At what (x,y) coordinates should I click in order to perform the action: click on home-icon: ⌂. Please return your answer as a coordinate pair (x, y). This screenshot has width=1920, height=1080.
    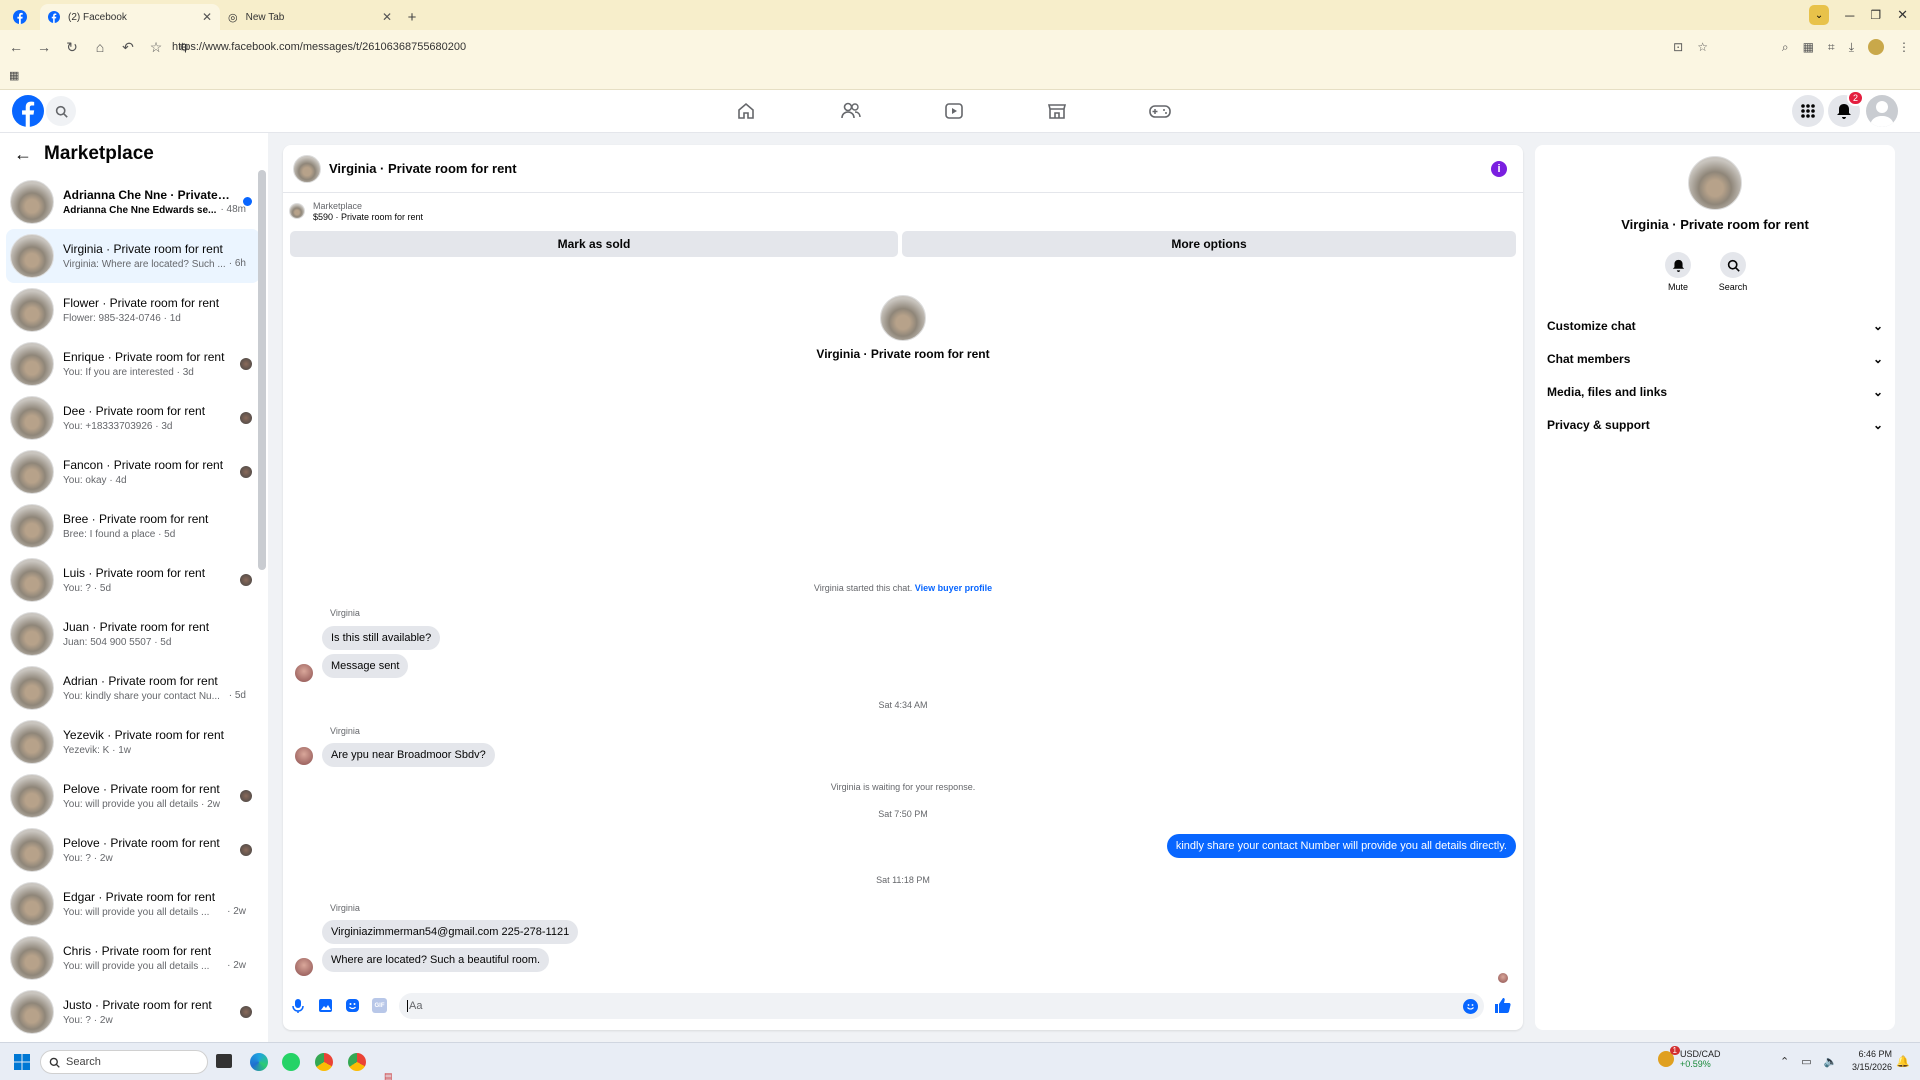
    Looking at the image, I should click on (100, 47).